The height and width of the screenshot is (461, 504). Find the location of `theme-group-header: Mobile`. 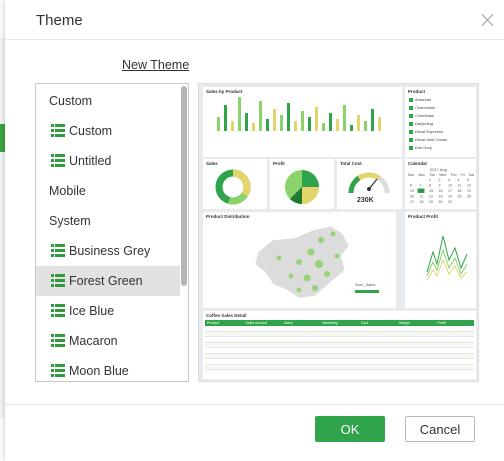

theme-group-header: Mobile is located at coordinates (108, 191).